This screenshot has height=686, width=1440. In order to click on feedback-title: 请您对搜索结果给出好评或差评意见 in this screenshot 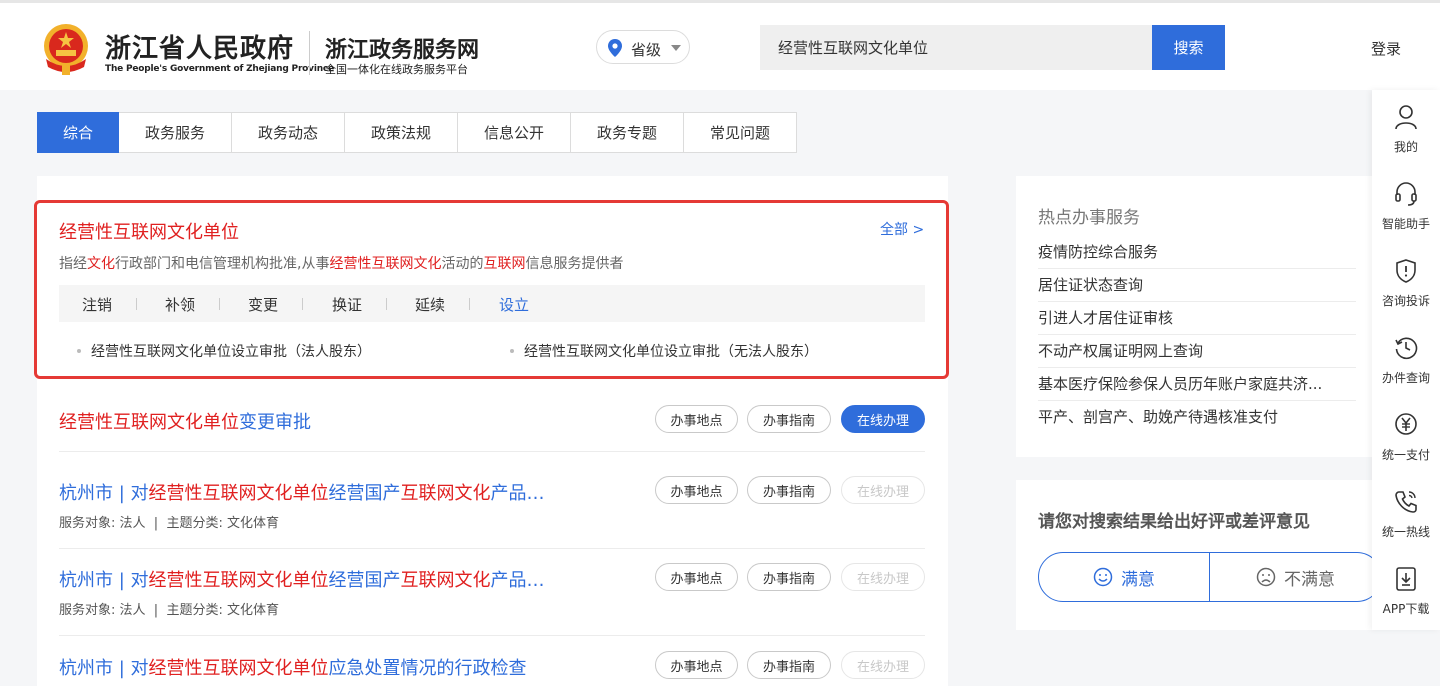, I will do `click(1174, 522)`.